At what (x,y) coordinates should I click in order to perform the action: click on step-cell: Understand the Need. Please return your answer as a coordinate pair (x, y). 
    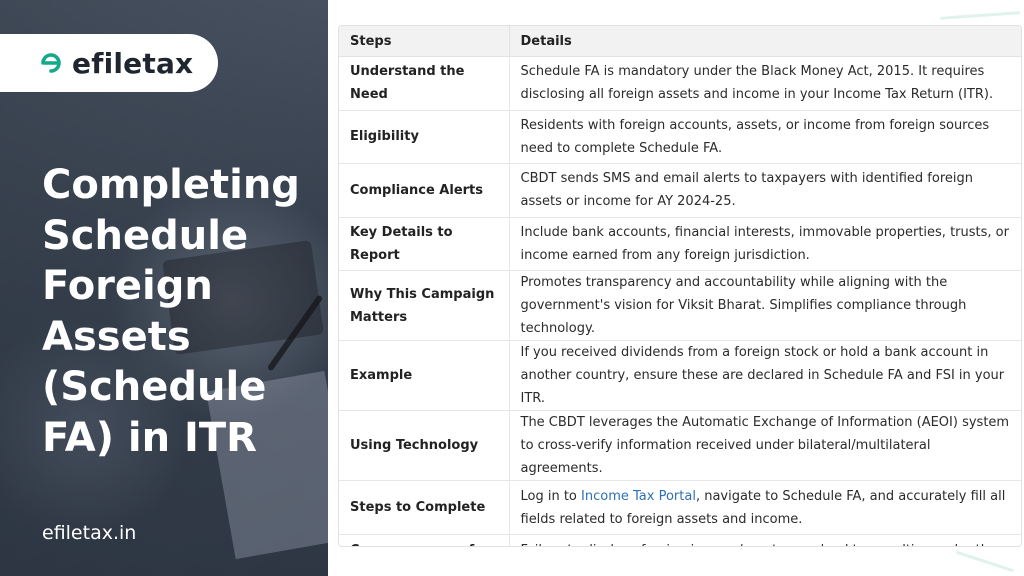
    Looking at the image, I should click on (424, 83).